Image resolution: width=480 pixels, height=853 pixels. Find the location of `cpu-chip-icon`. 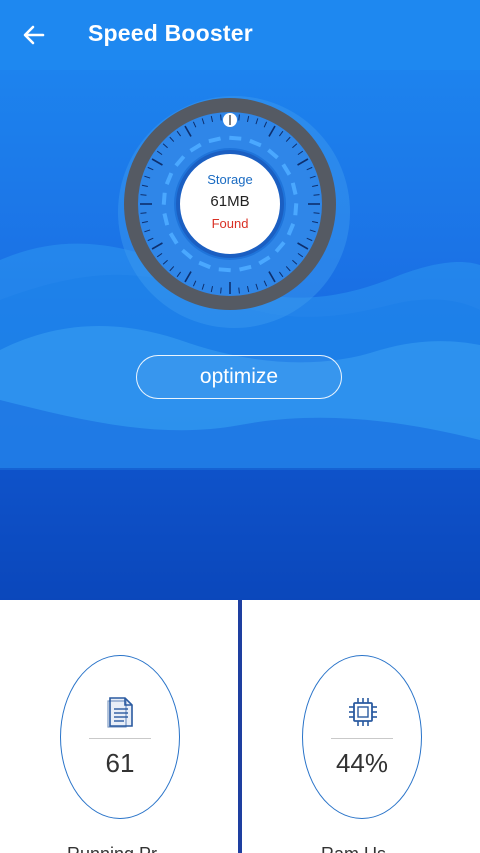

cpu-chip-icon is located at coordinates (363, 712).